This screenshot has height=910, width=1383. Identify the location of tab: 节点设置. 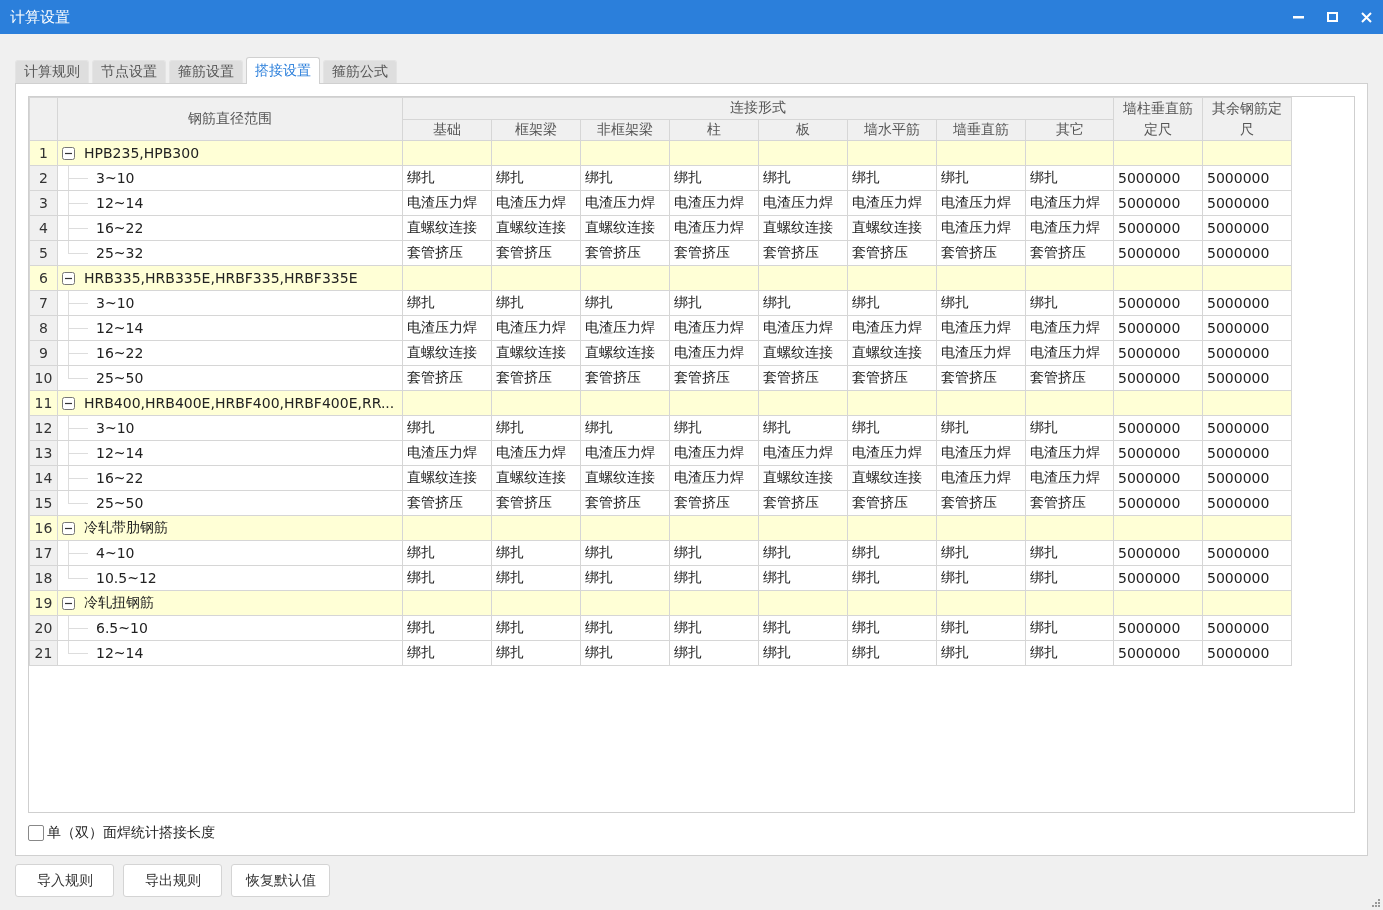
(129, 71).